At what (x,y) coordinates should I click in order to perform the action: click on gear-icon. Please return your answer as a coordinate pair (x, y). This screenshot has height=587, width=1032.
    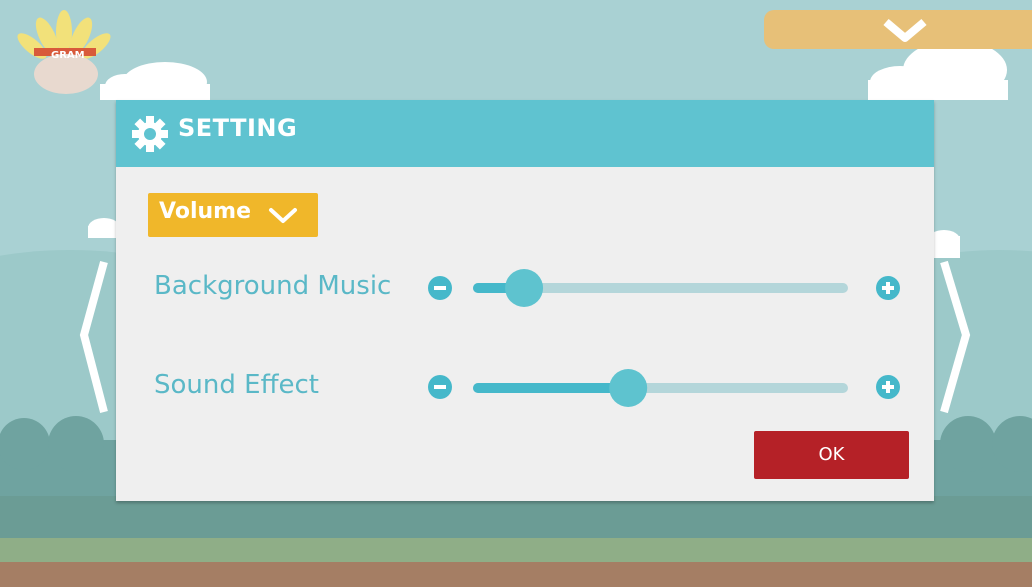
    Looking at the image, I should click on (150, 134).